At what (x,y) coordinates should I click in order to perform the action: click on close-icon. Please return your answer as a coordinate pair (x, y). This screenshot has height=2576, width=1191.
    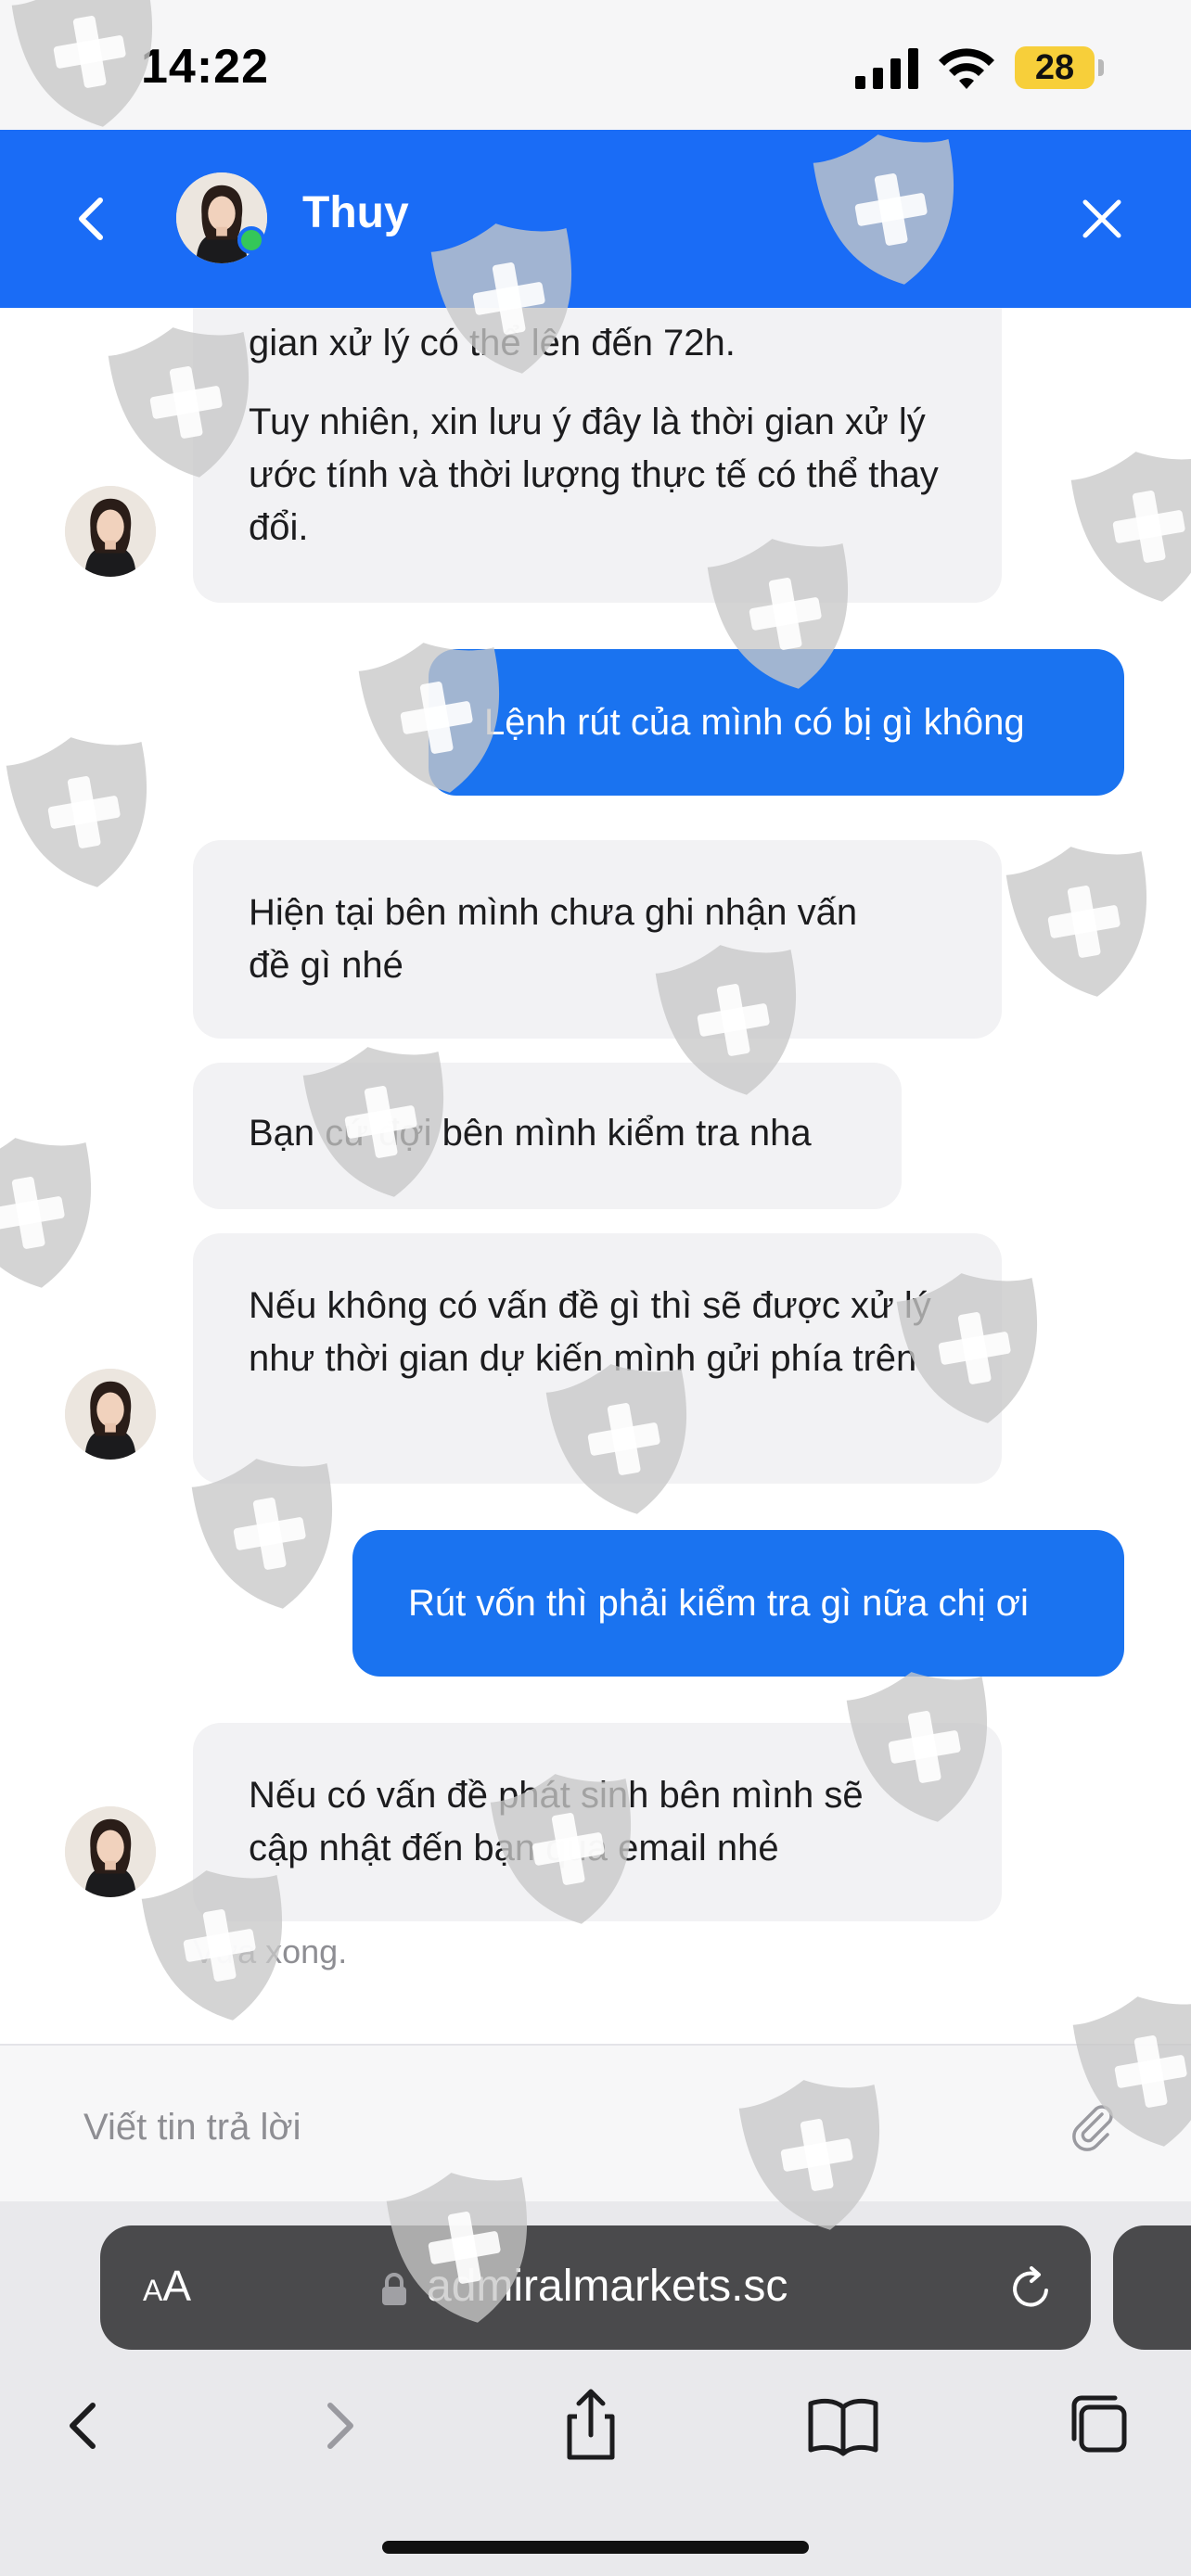
    Looking at the image, I should click on (1102, 219).